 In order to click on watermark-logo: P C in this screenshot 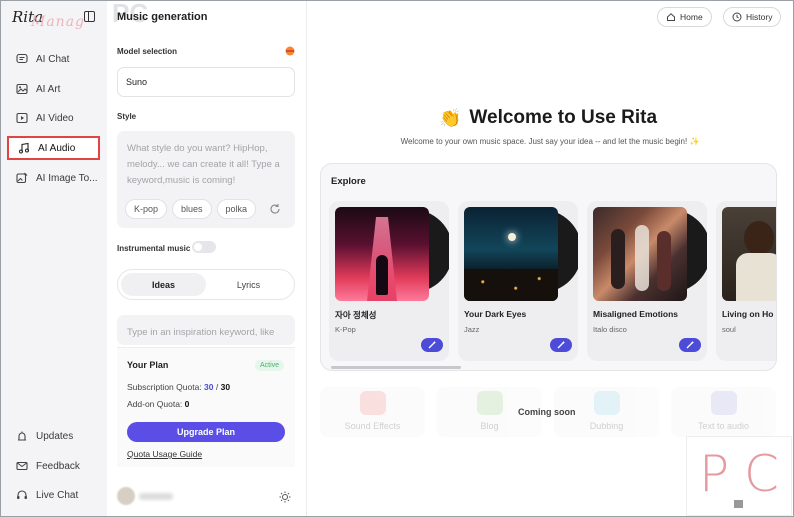, I will do `click(739, 476)`.